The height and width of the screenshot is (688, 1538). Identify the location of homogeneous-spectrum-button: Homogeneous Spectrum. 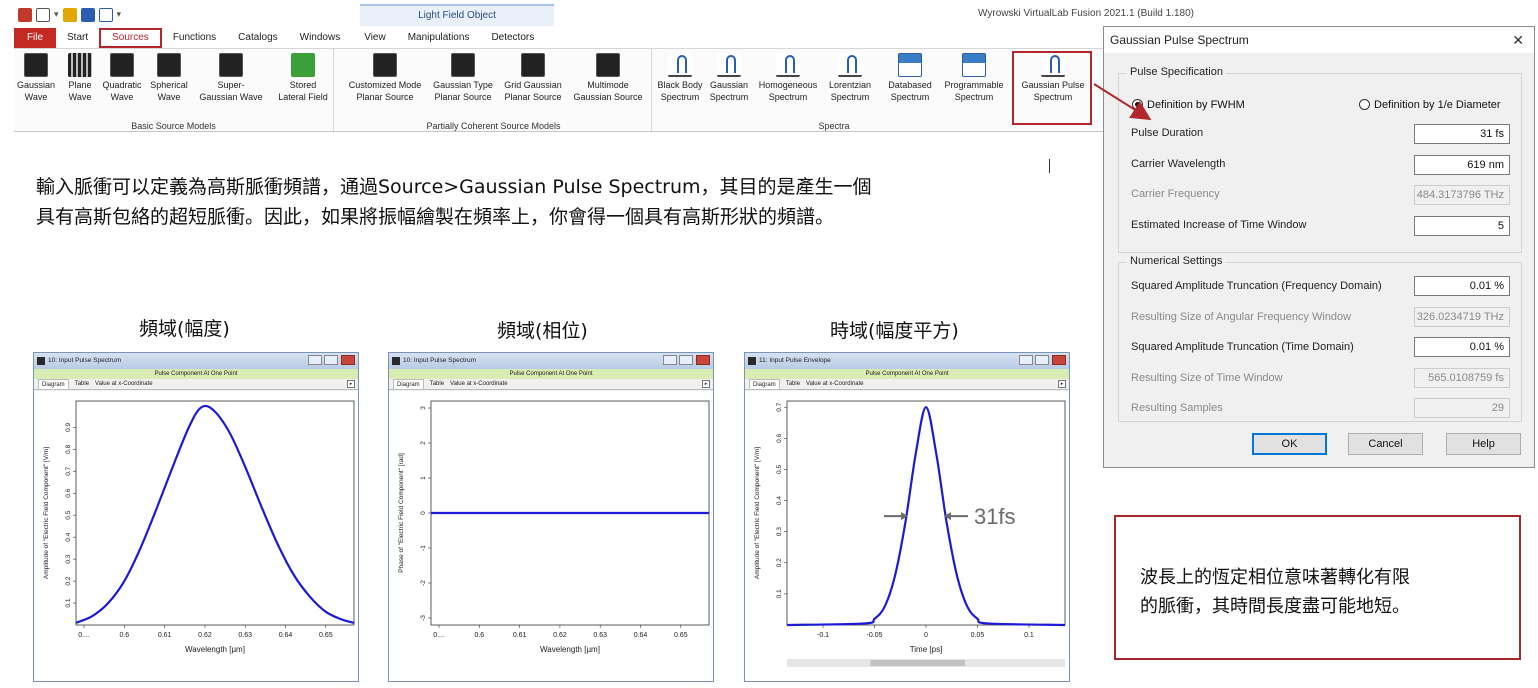
(788, 78).